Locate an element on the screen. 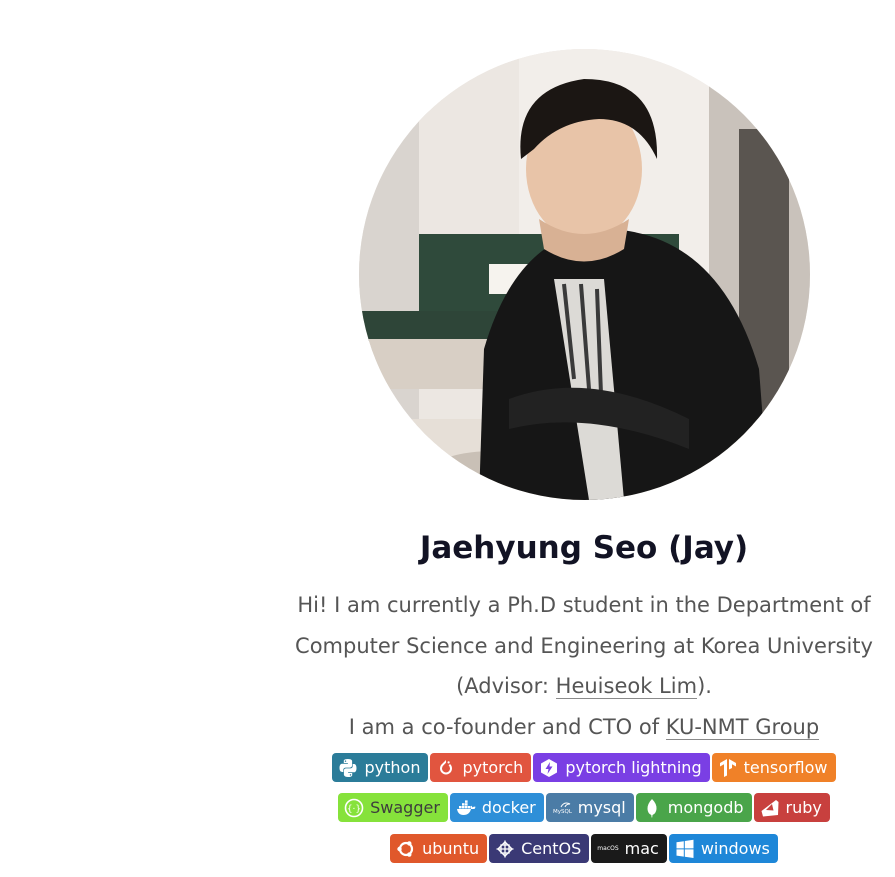  apple-icon: macOS is located at coordinates (608, 848).